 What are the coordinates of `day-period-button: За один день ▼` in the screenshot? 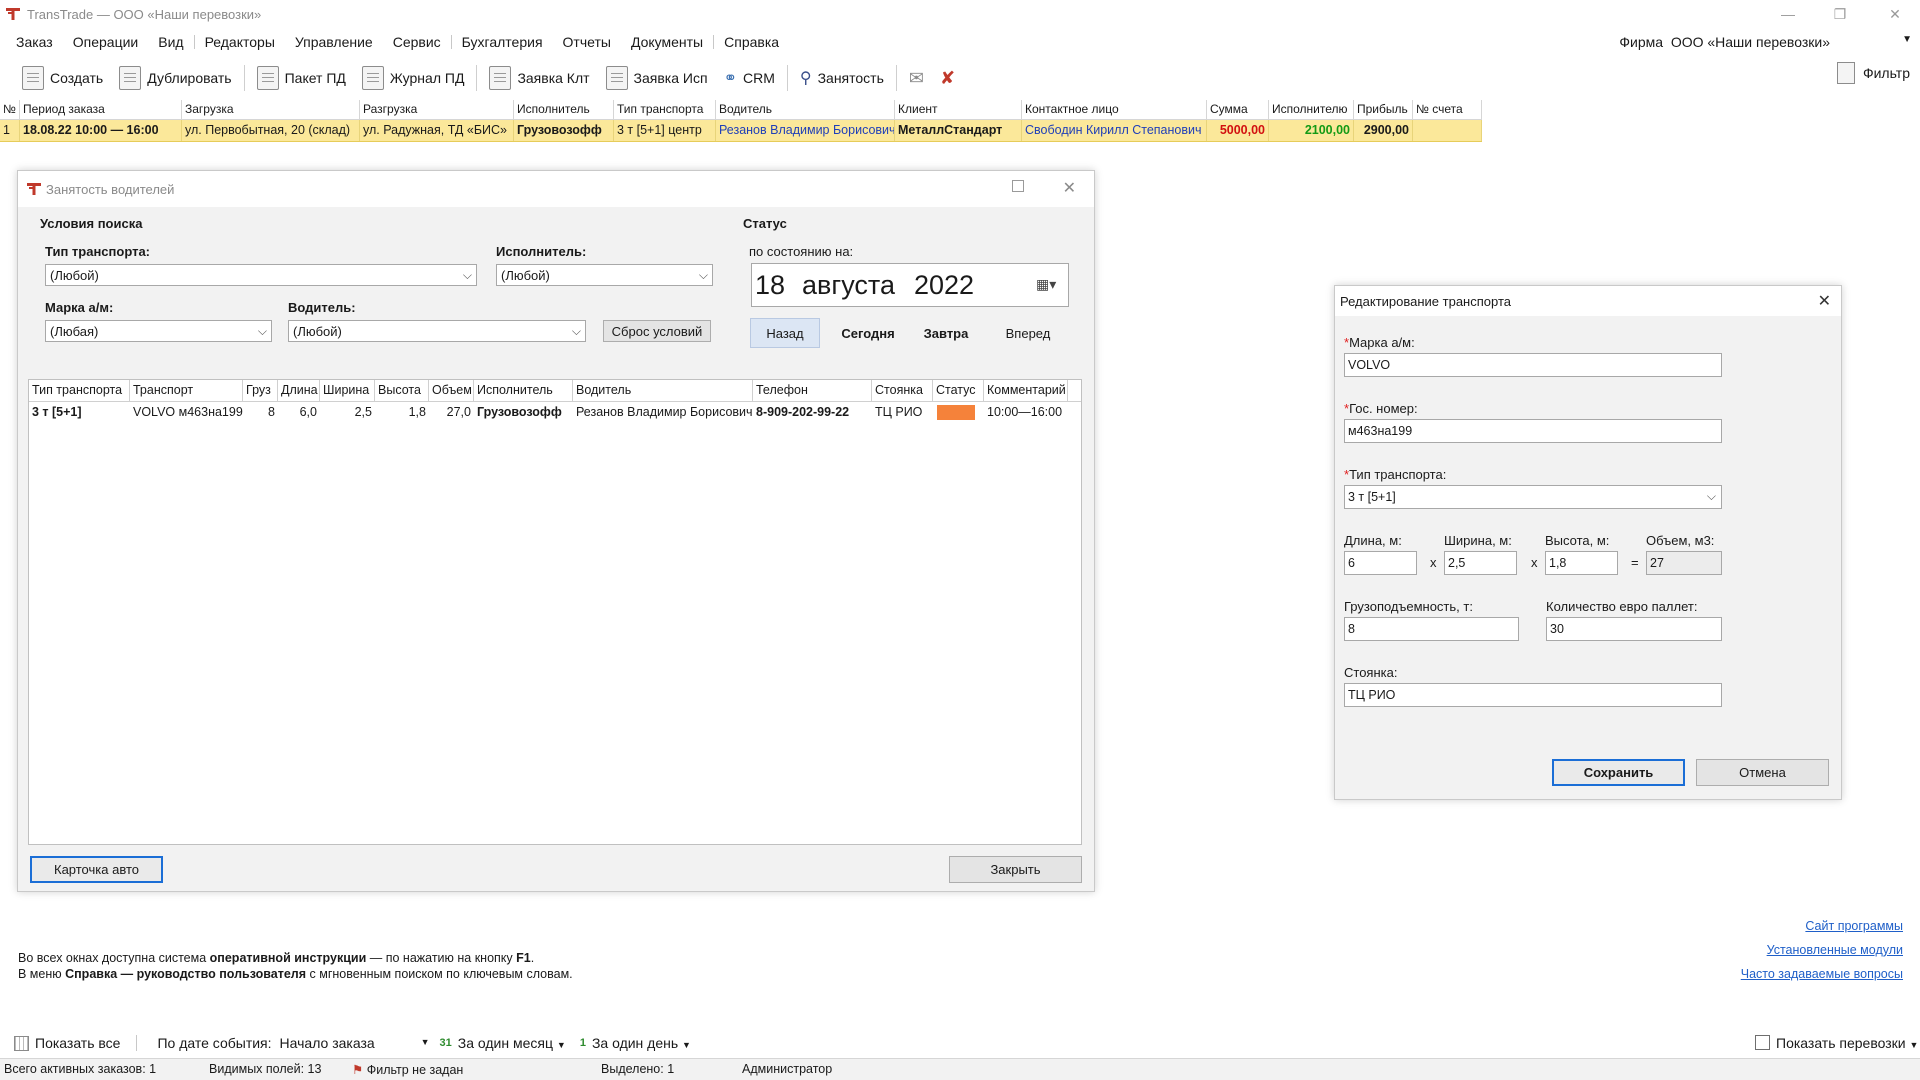 It's located at (641, 1043).